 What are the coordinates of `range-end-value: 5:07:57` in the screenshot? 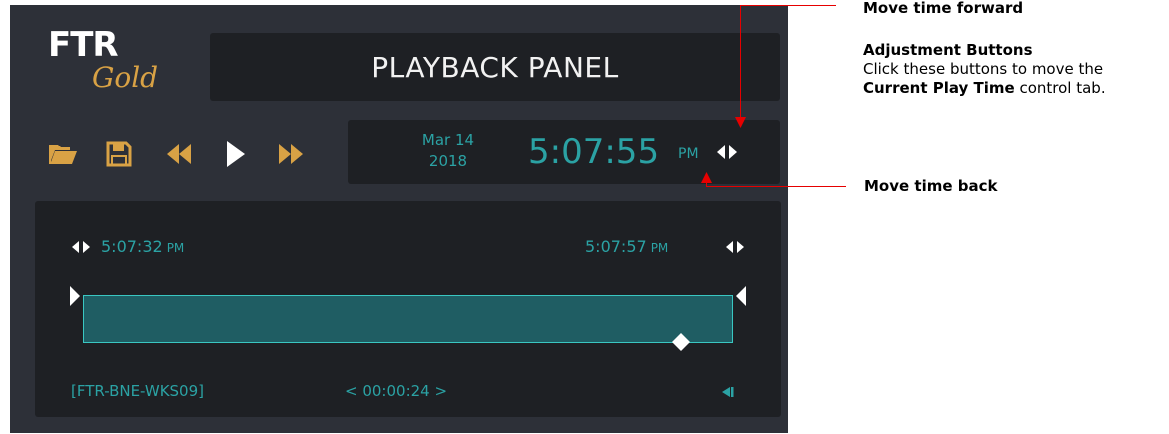 It's located at (616, 246).